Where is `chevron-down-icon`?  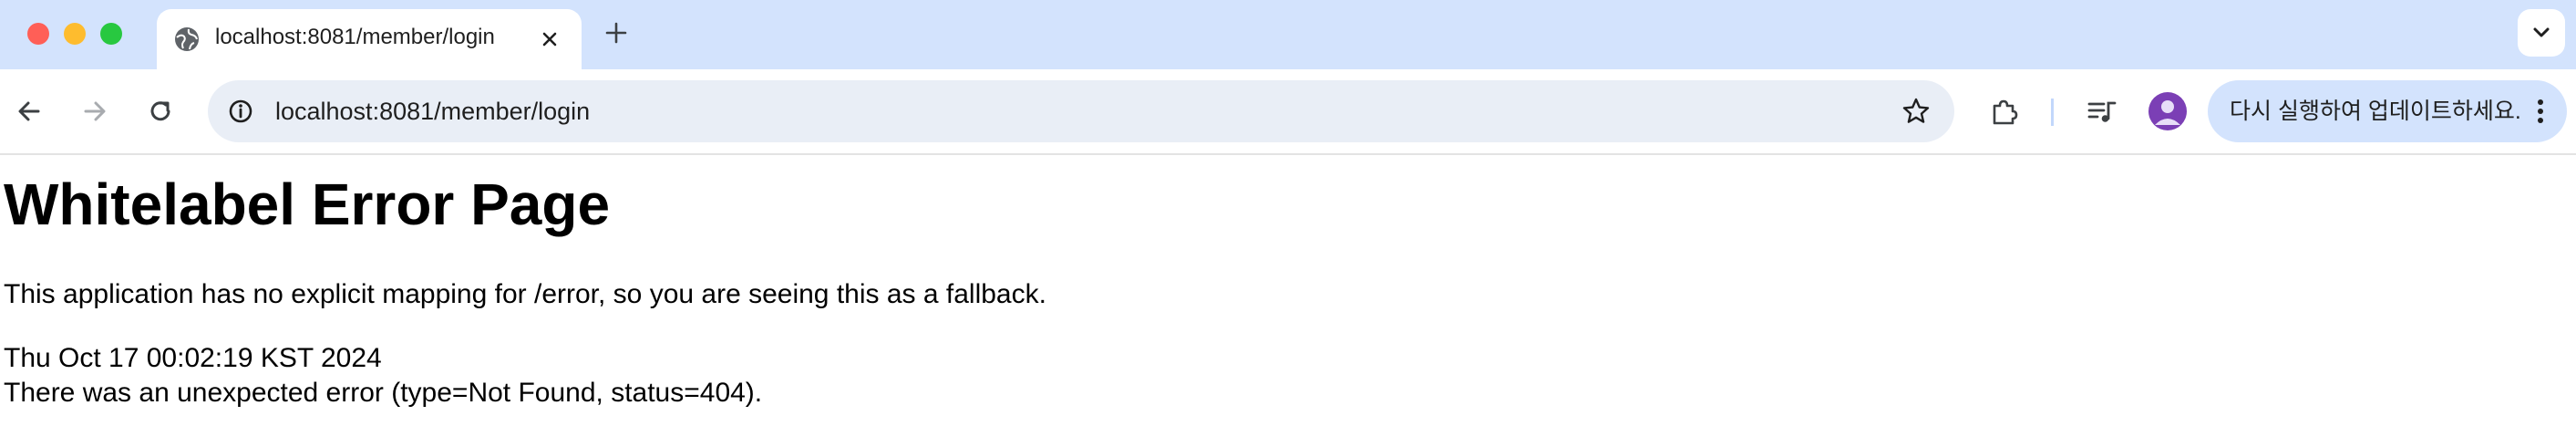
chevron-down-icon is located at coordinates (2541, 33).